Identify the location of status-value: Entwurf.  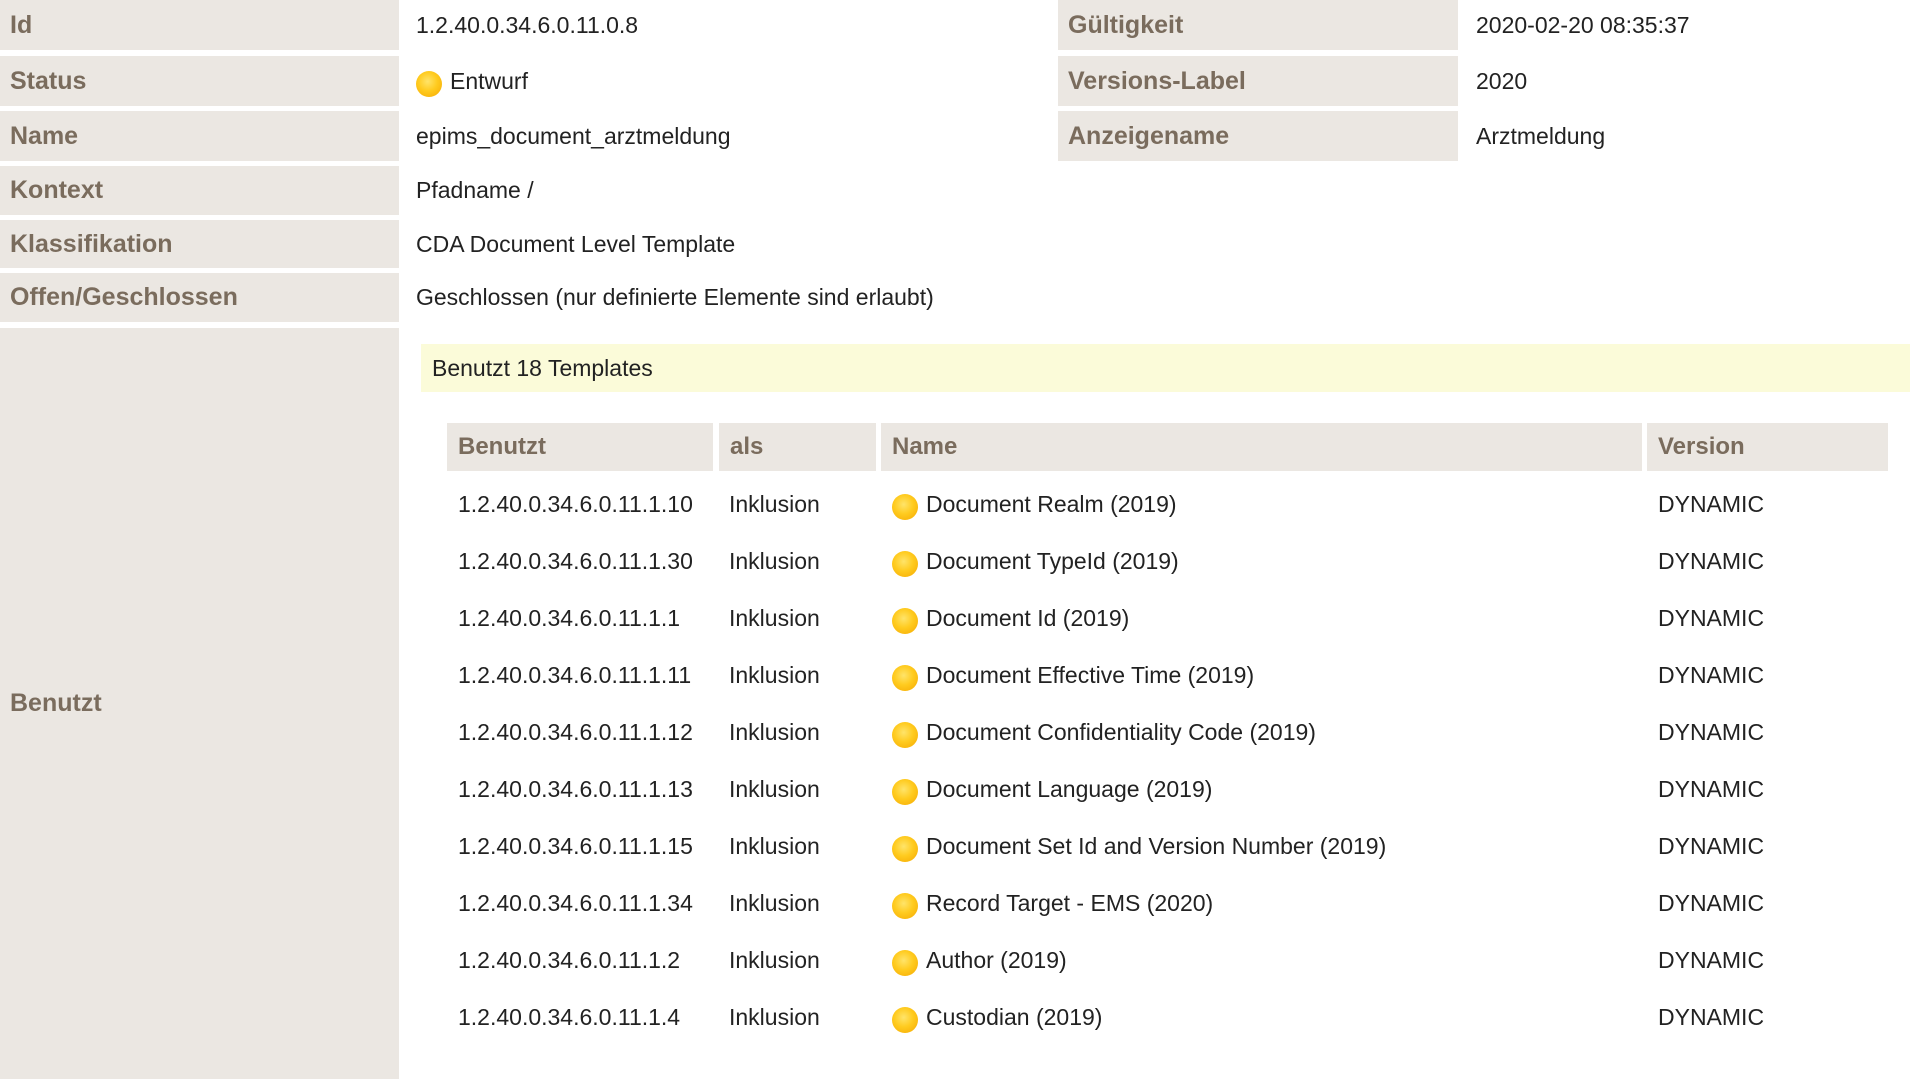
(472, 81).